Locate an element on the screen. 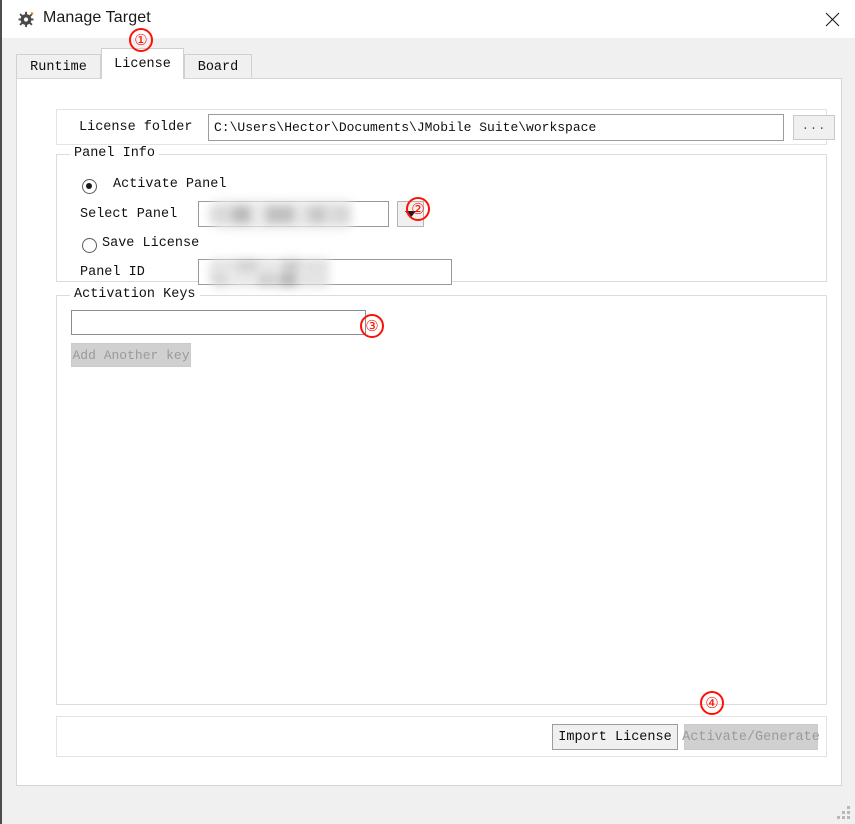 This screenshot has height=824, width=855. tab-board-label: Board is located at coordinates (218, 67).